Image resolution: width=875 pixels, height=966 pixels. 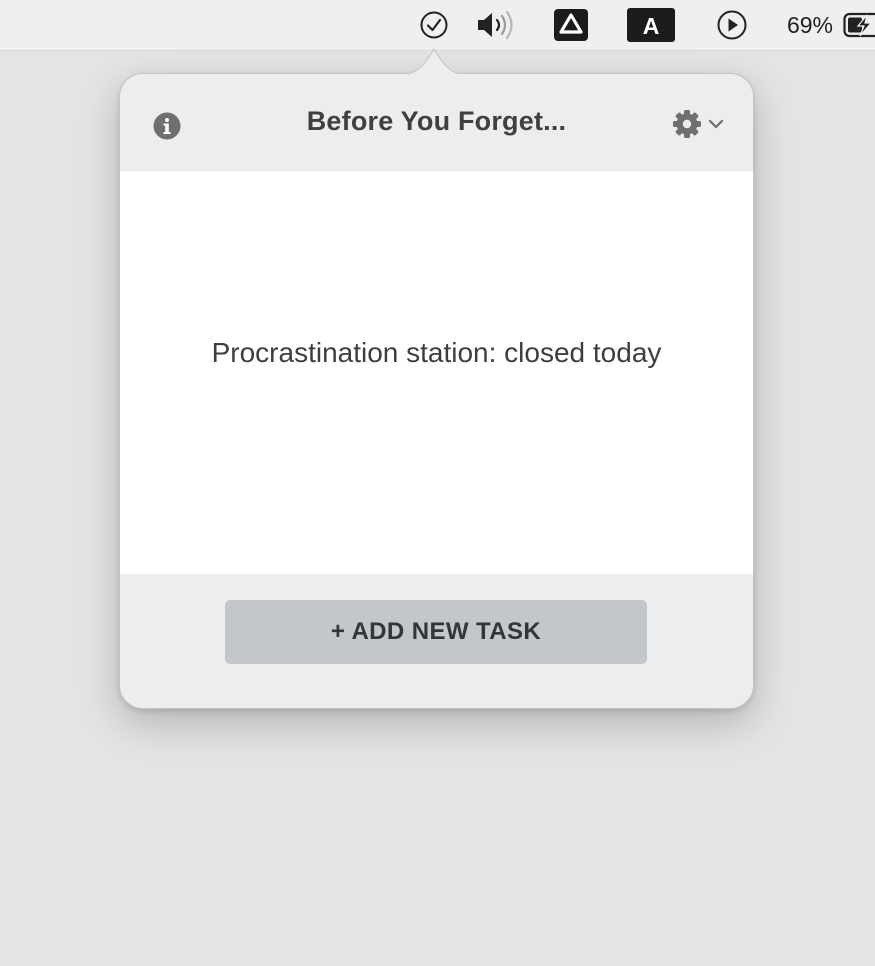 I want to click on chevron-down-icon, so click(x=716, y=124).